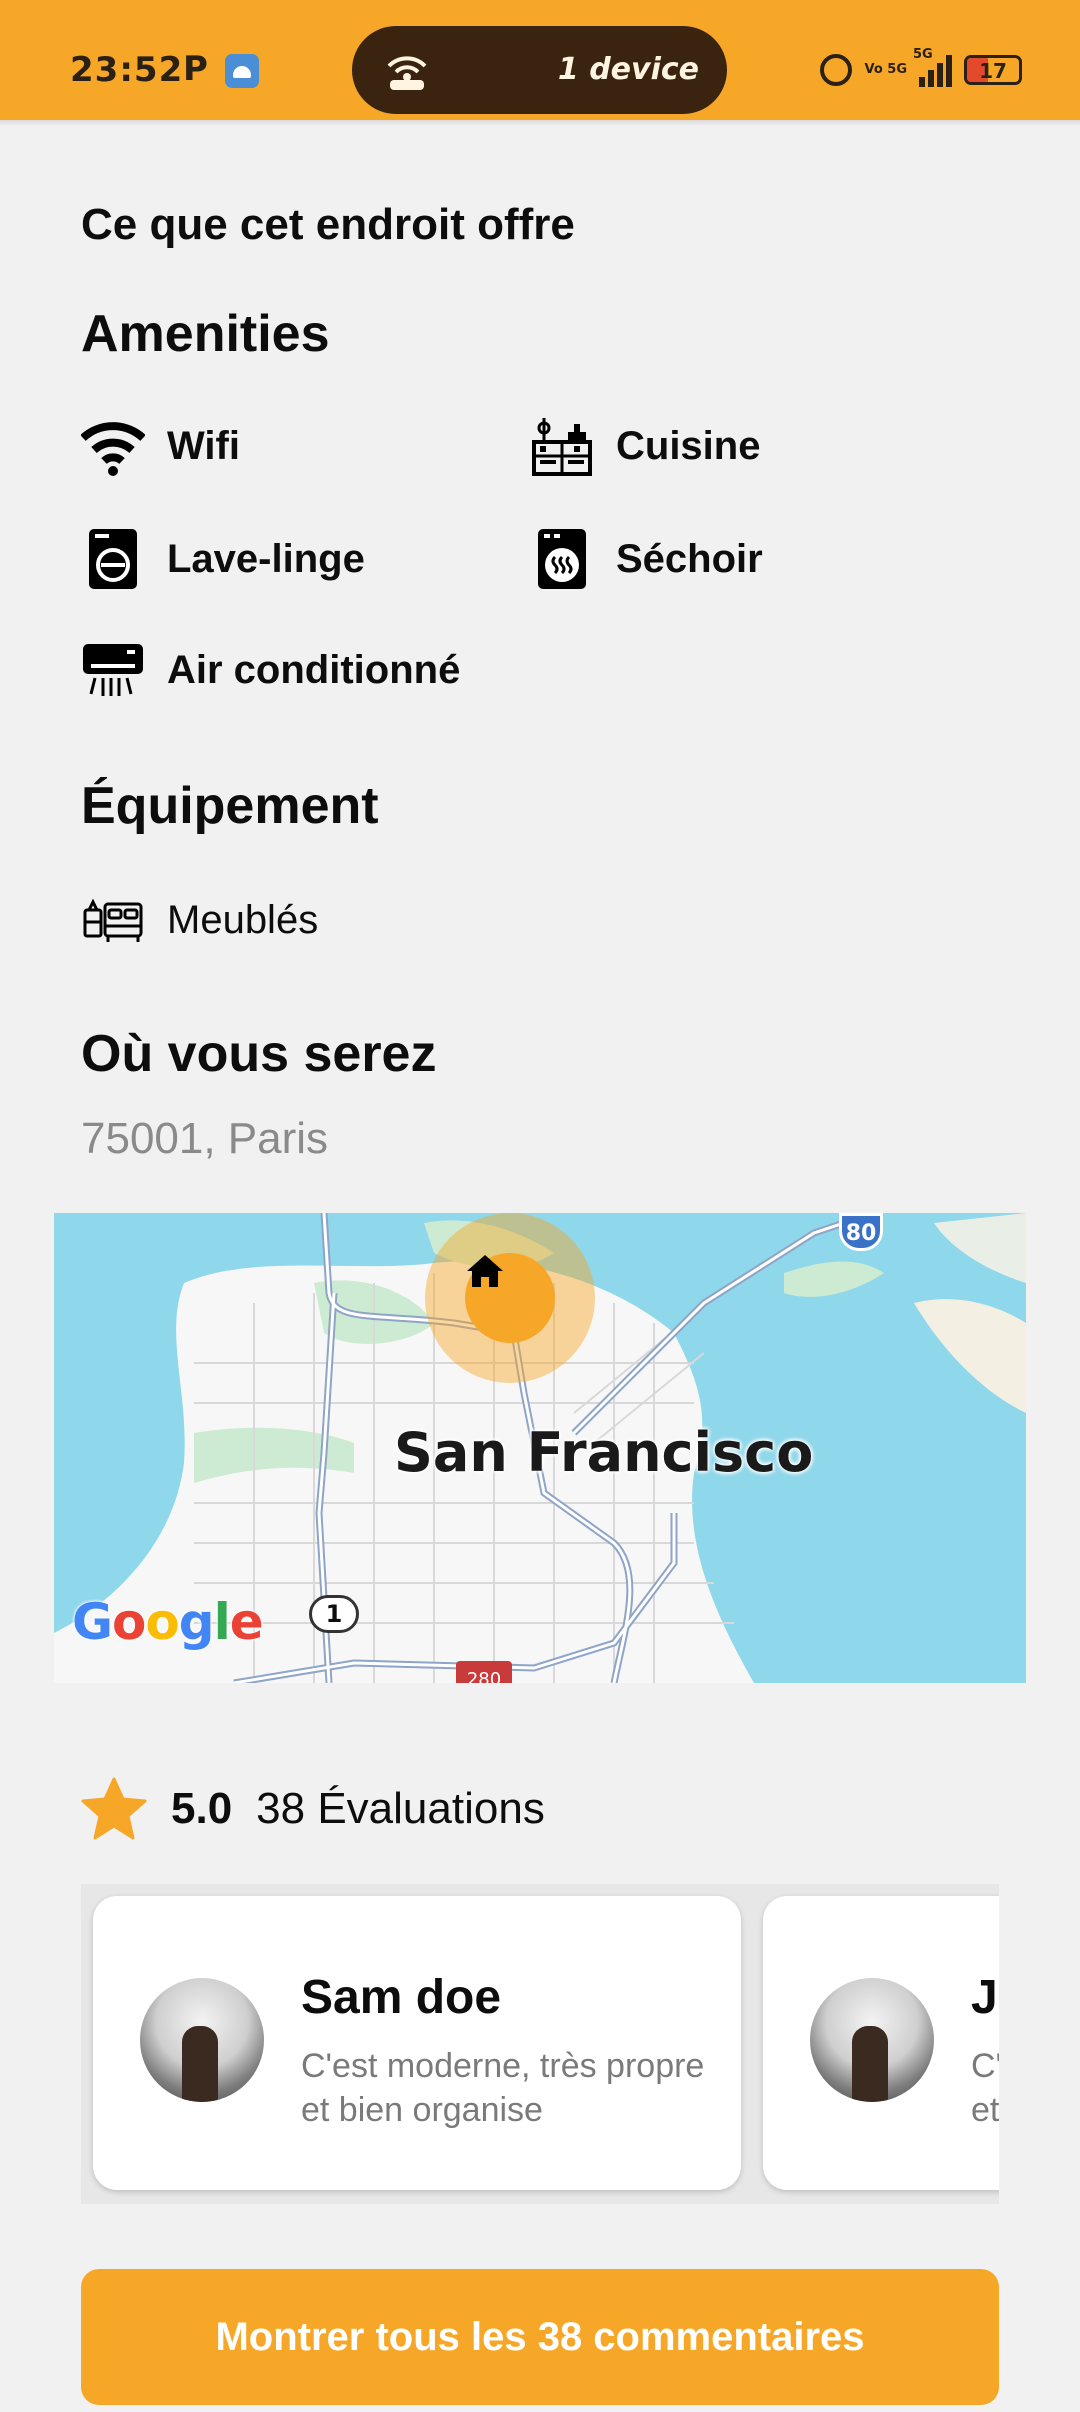 The height and width of the screenshot is (2412, 1080). Describe the element at coordinates (205, 1138) in the screenshot. I see `location-address: 75001, Paris` at that location.